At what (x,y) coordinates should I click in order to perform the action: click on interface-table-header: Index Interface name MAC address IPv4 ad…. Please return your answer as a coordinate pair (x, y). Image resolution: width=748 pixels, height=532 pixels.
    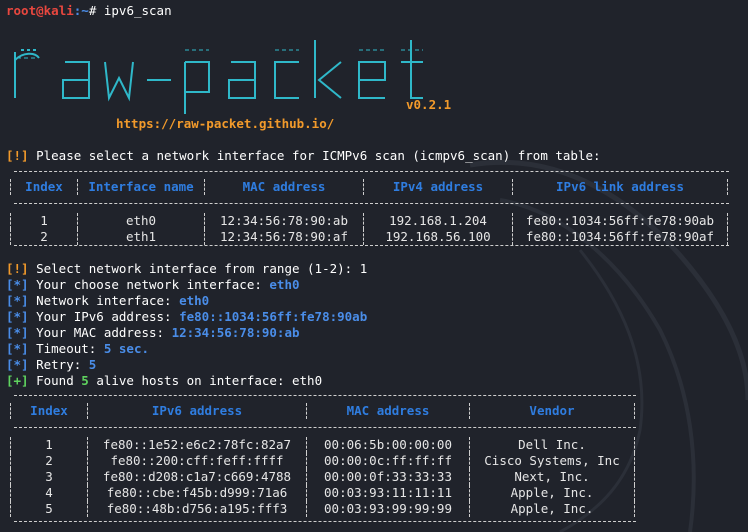
    Looking at the image, I should click on (369, 187).